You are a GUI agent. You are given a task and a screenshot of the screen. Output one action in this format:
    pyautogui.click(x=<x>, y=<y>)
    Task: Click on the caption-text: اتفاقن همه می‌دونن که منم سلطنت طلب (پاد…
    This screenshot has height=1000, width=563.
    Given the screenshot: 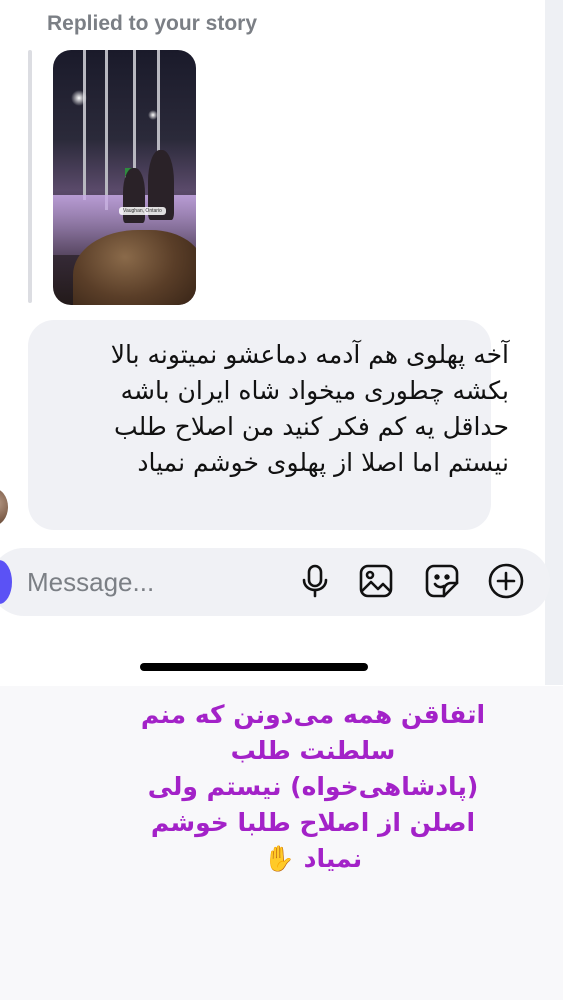 What is the action you would take?
    pyautogui.click(x=313, y=786)
    